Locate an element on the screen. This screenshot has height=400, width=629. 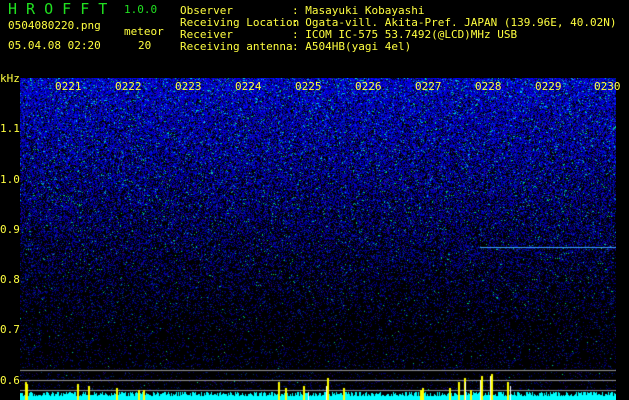
filename: 0504080220.png is located at coordinates (54, 25).